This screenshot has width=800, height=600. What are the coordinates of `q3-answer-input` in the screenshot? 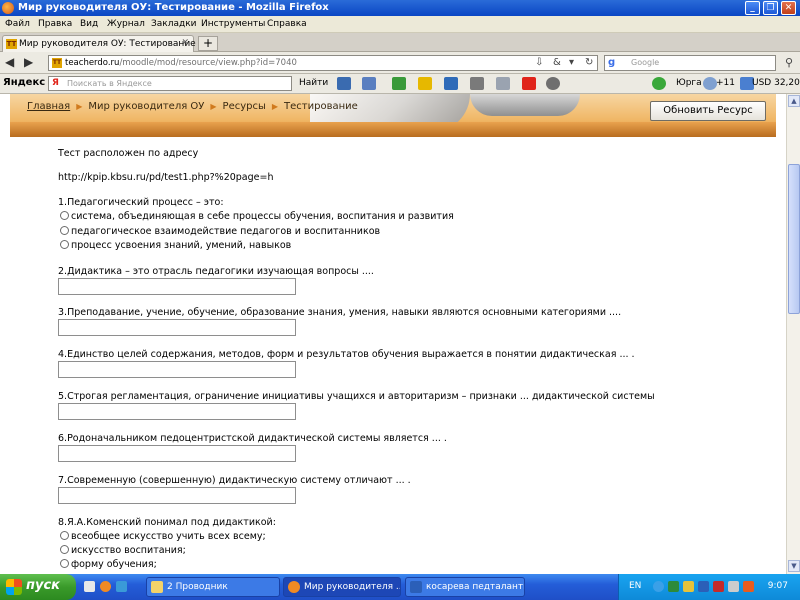 It's located at (177, 327).